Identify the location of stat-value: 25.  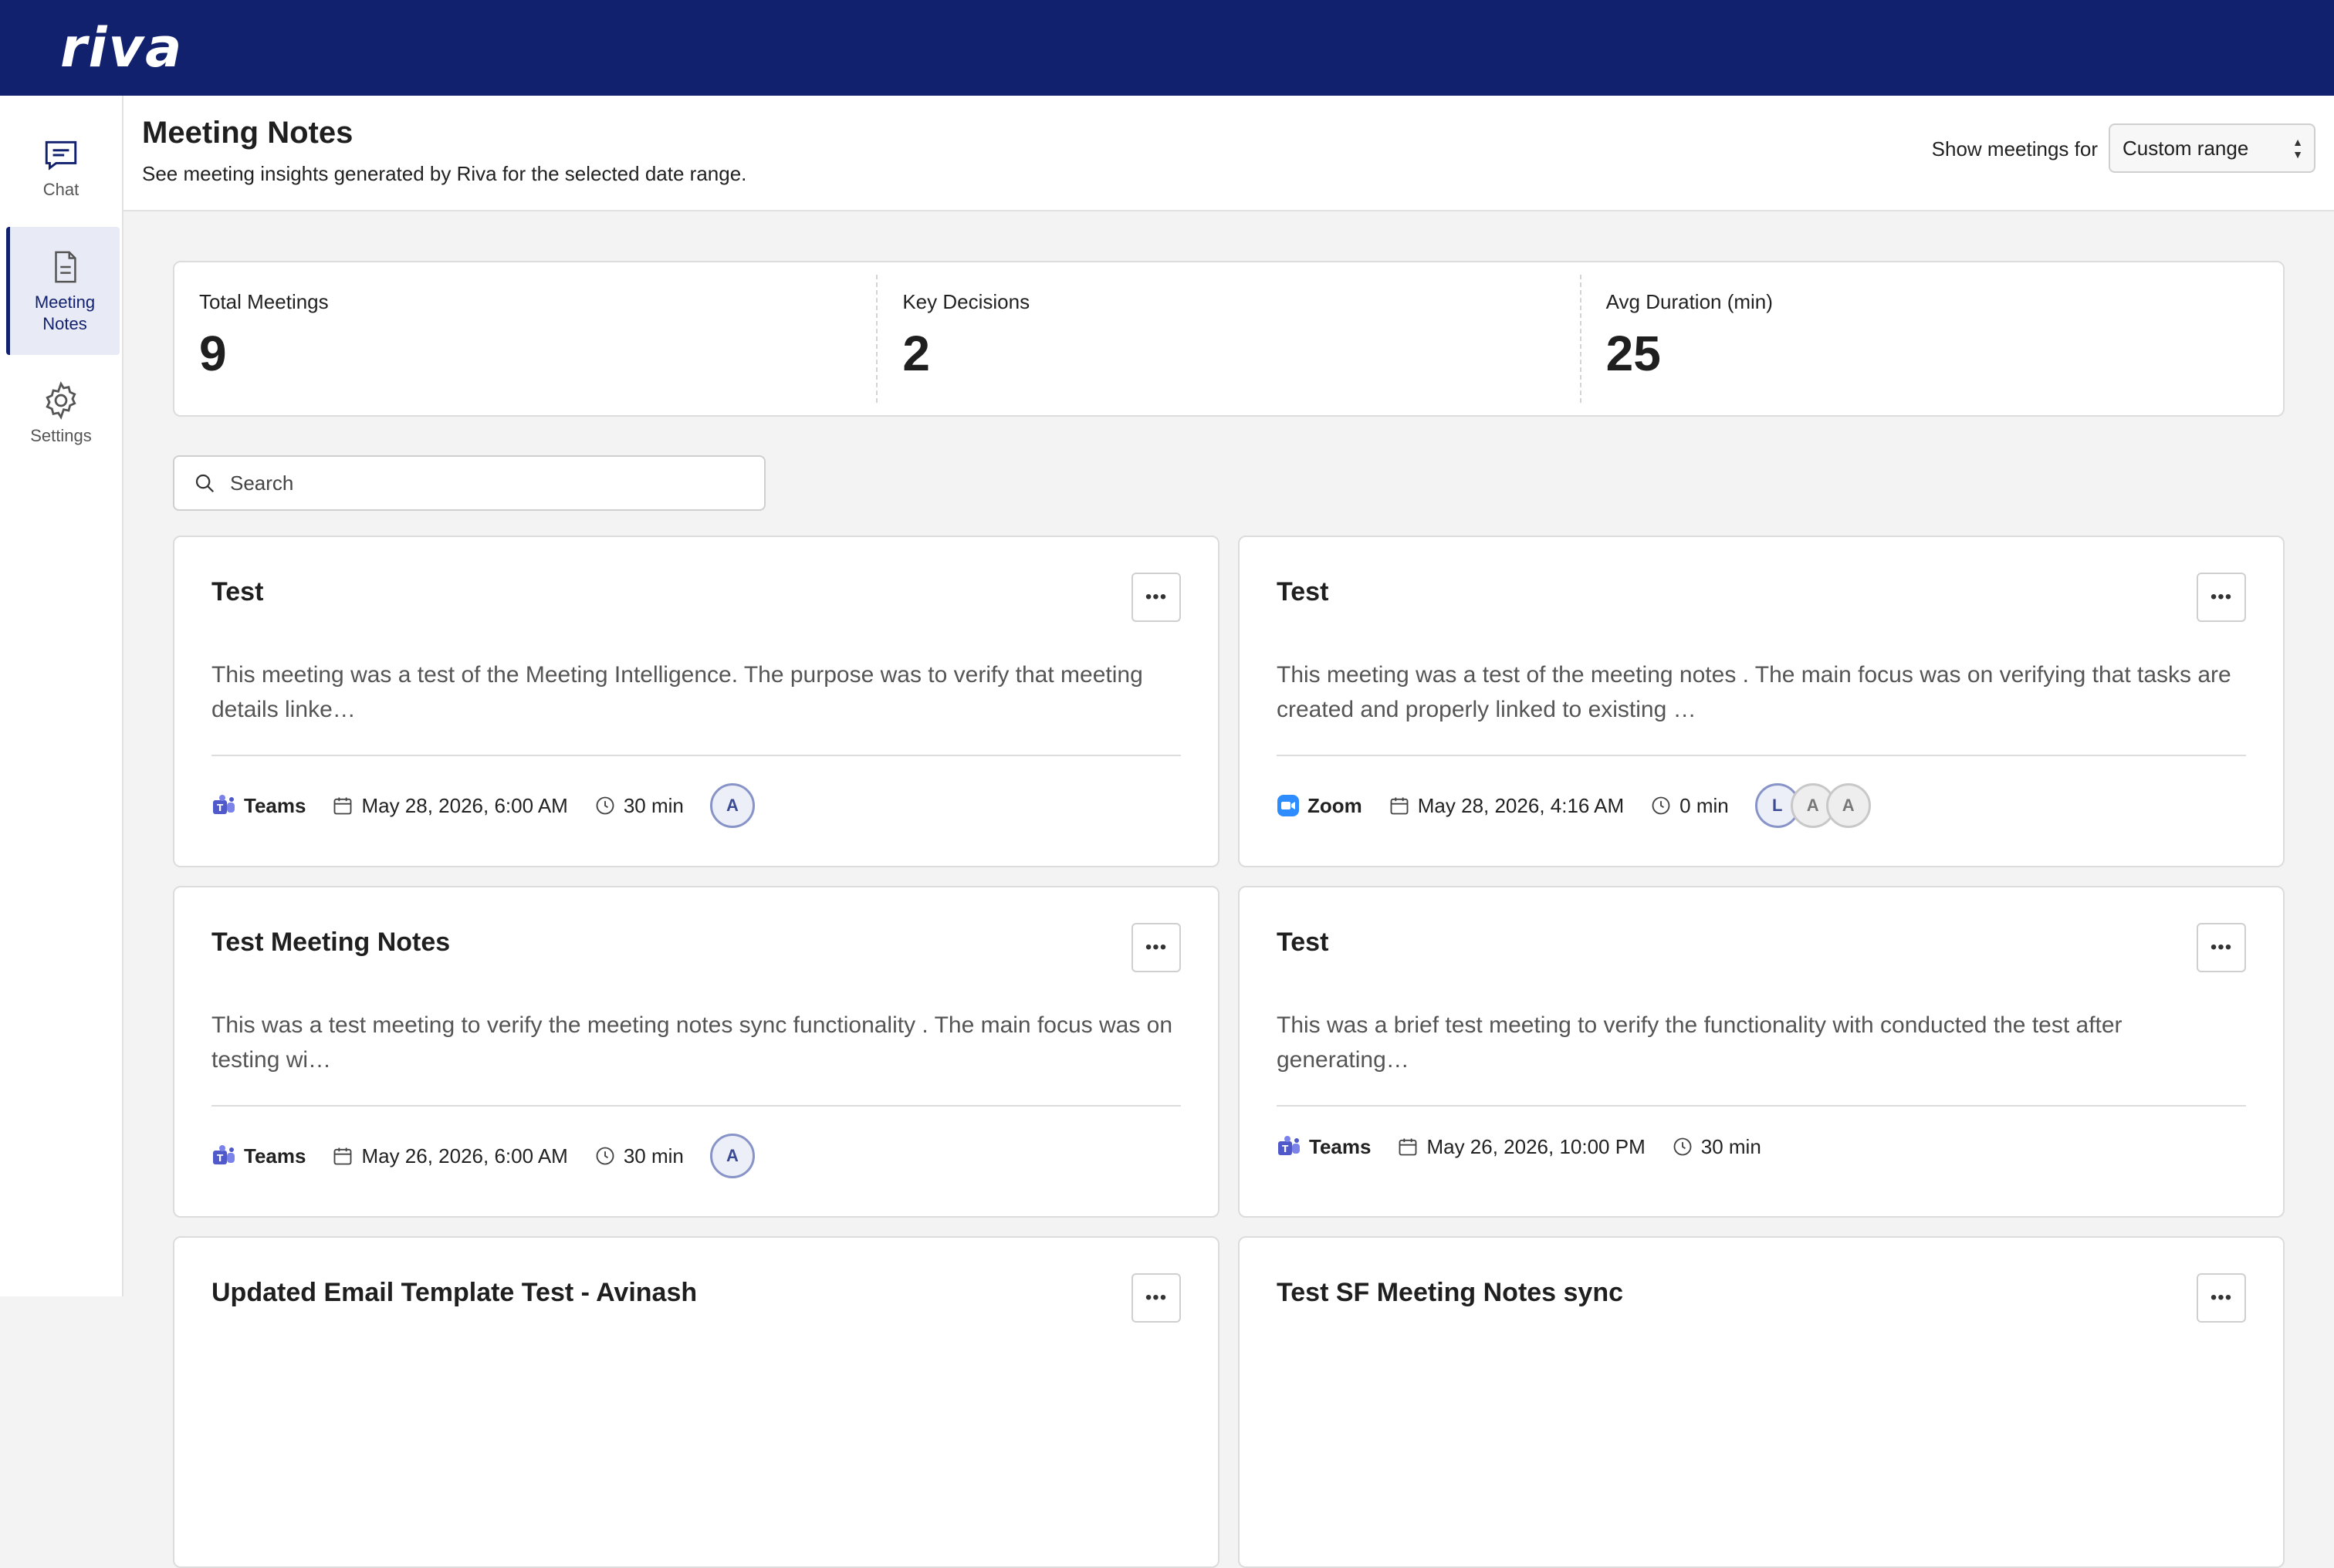
(1633, 353).